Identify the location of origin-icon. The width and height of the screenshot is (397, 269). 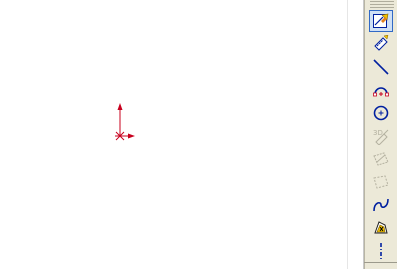
(125, 122).